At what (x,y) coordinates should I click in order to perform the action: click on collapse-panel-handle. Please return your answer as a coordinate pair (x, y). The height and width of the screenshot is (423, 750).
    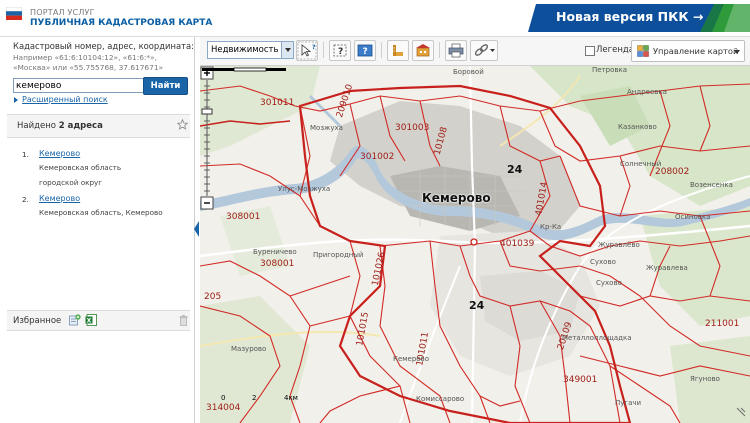
    Looking at the image, I should click on (196, 229).